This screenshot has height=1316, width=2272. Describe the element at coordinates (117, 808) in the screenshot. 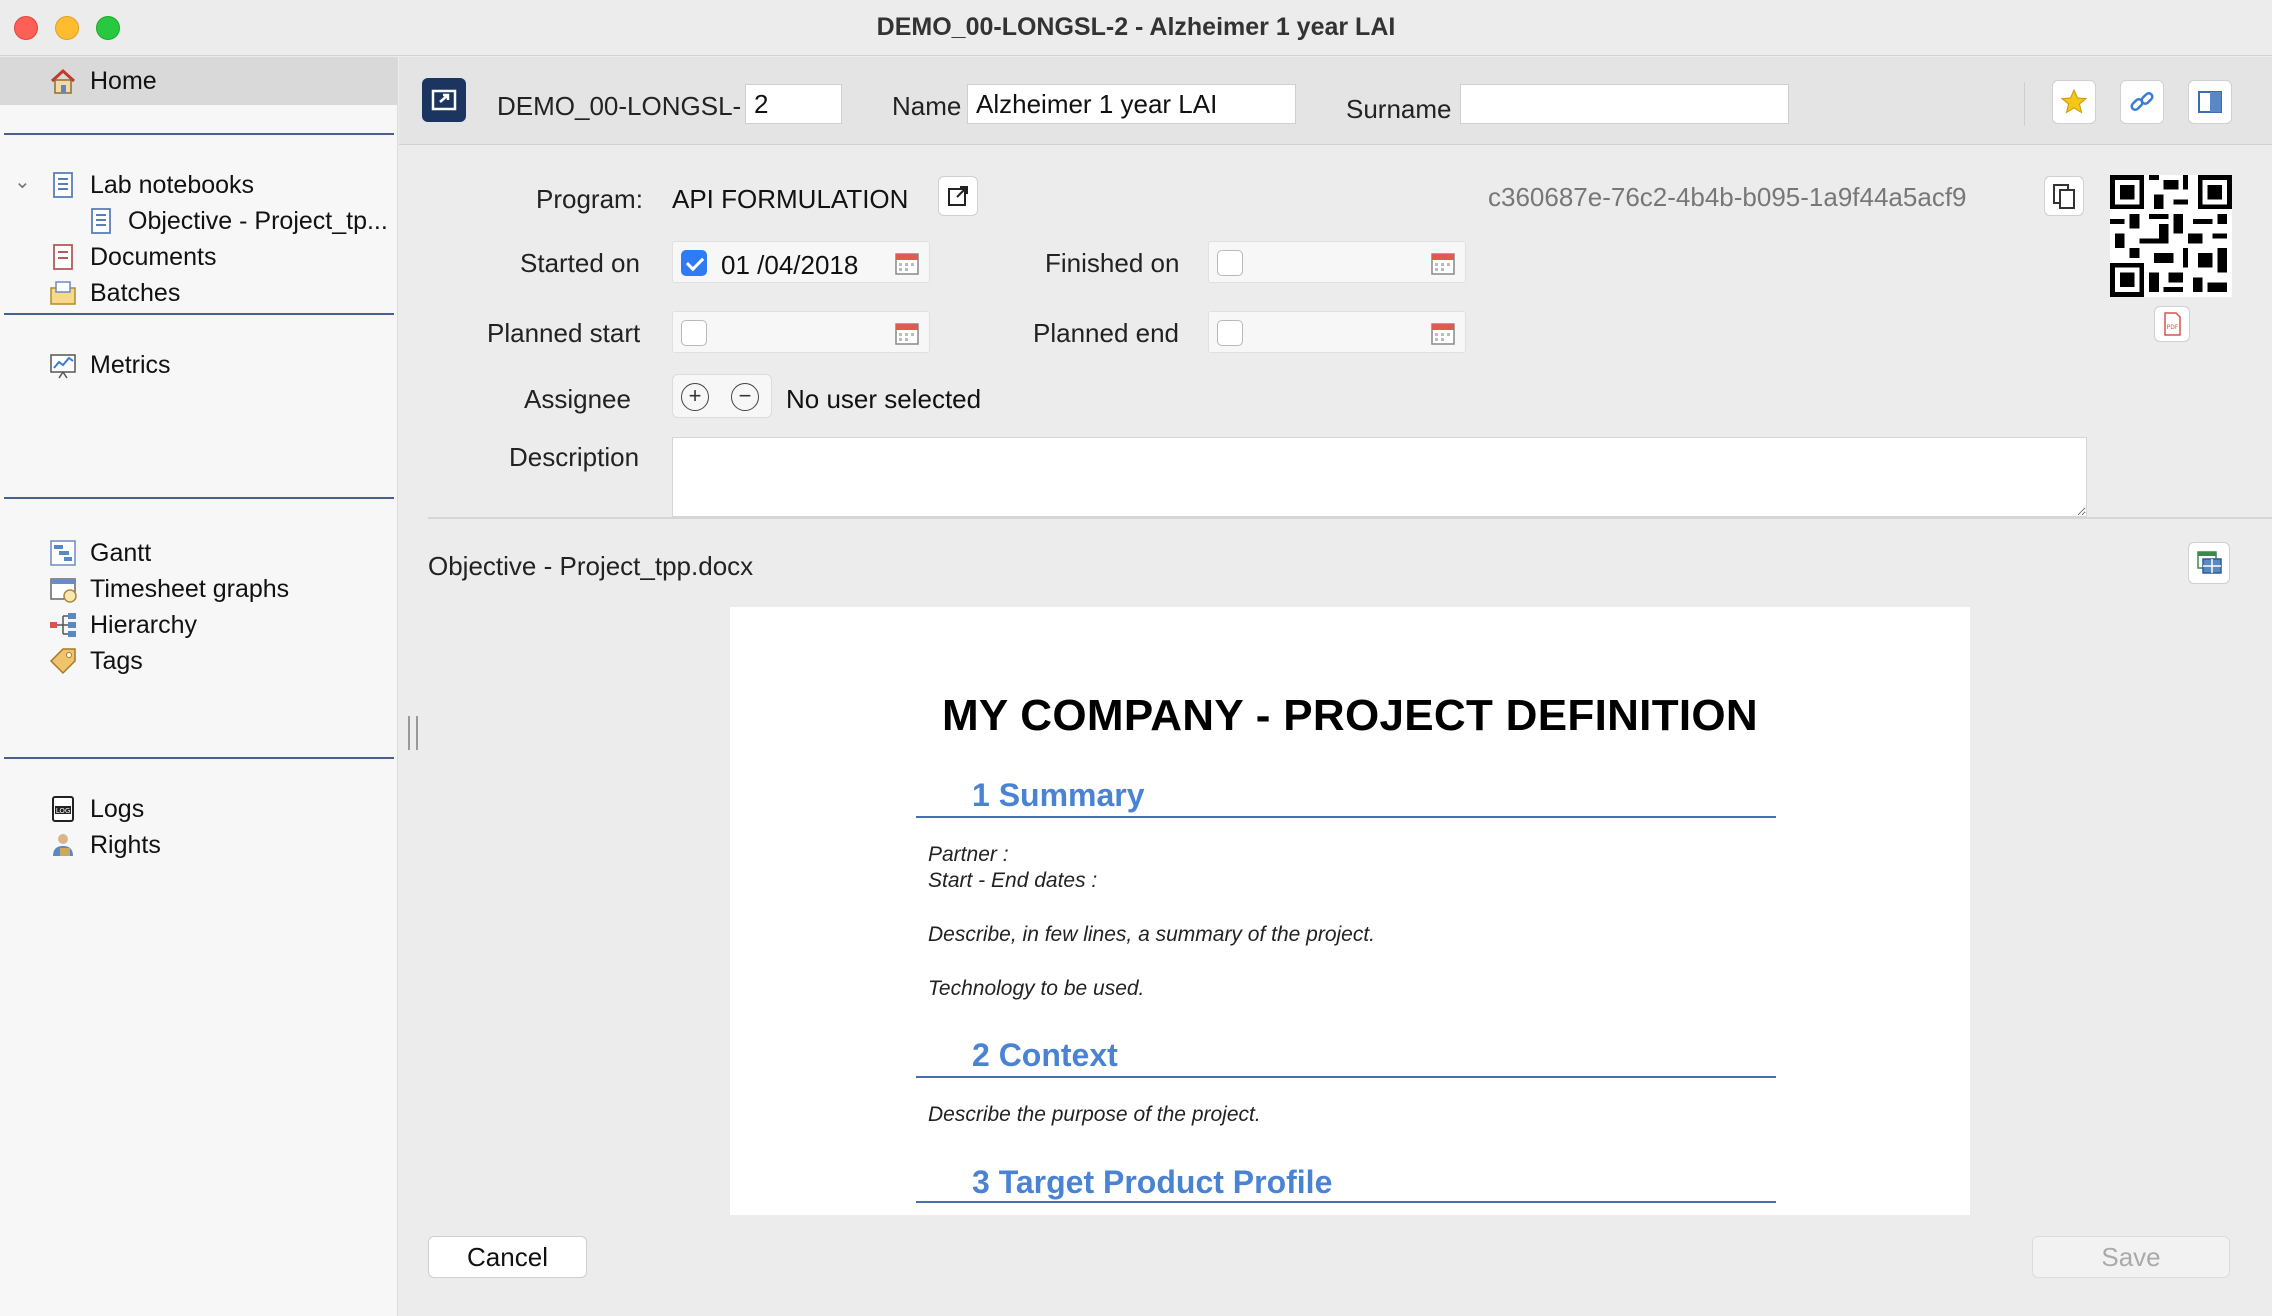

I see `sidebar-item-label: Logs` at that location.